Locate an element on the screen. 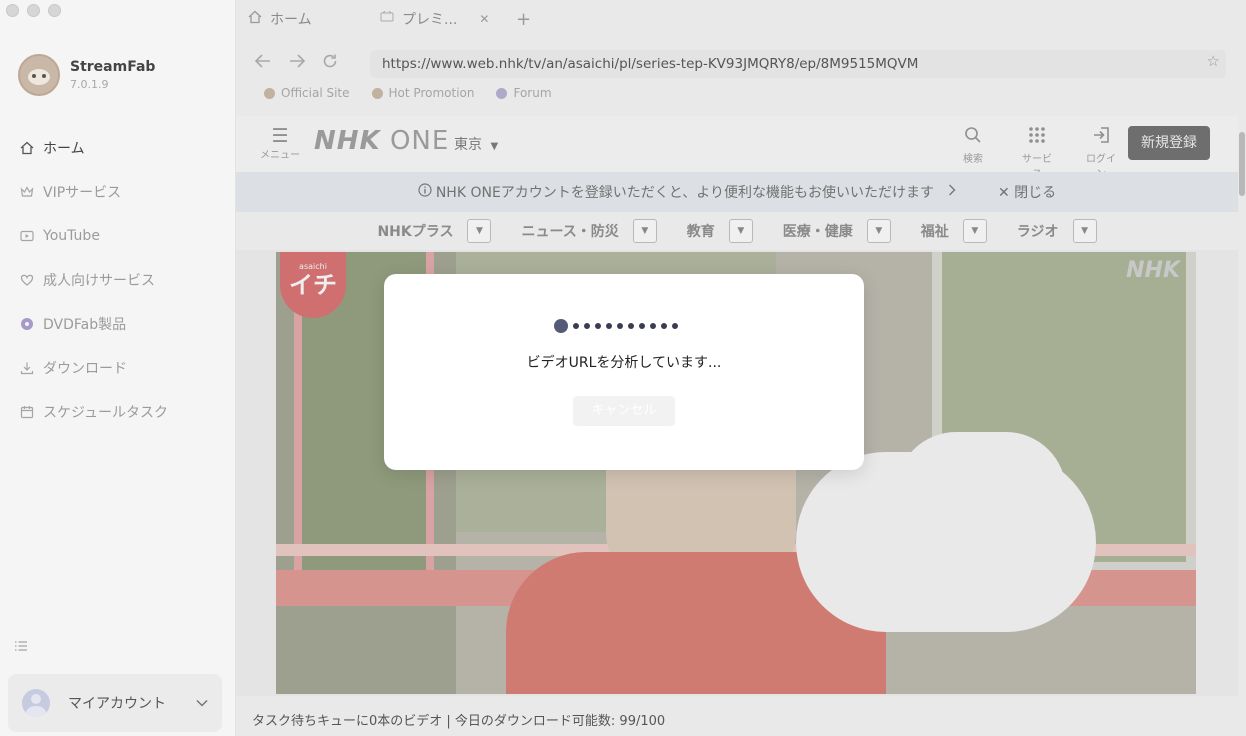 The image size is (1246, 736). task-list-icon is located at coordinates (21, 648).